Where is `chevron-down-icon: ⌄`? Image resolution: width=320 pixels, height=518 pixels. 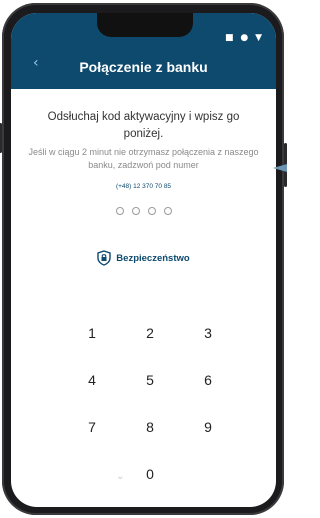 chevron-down-icon: ⌄ is located at coordinates (120, 476).